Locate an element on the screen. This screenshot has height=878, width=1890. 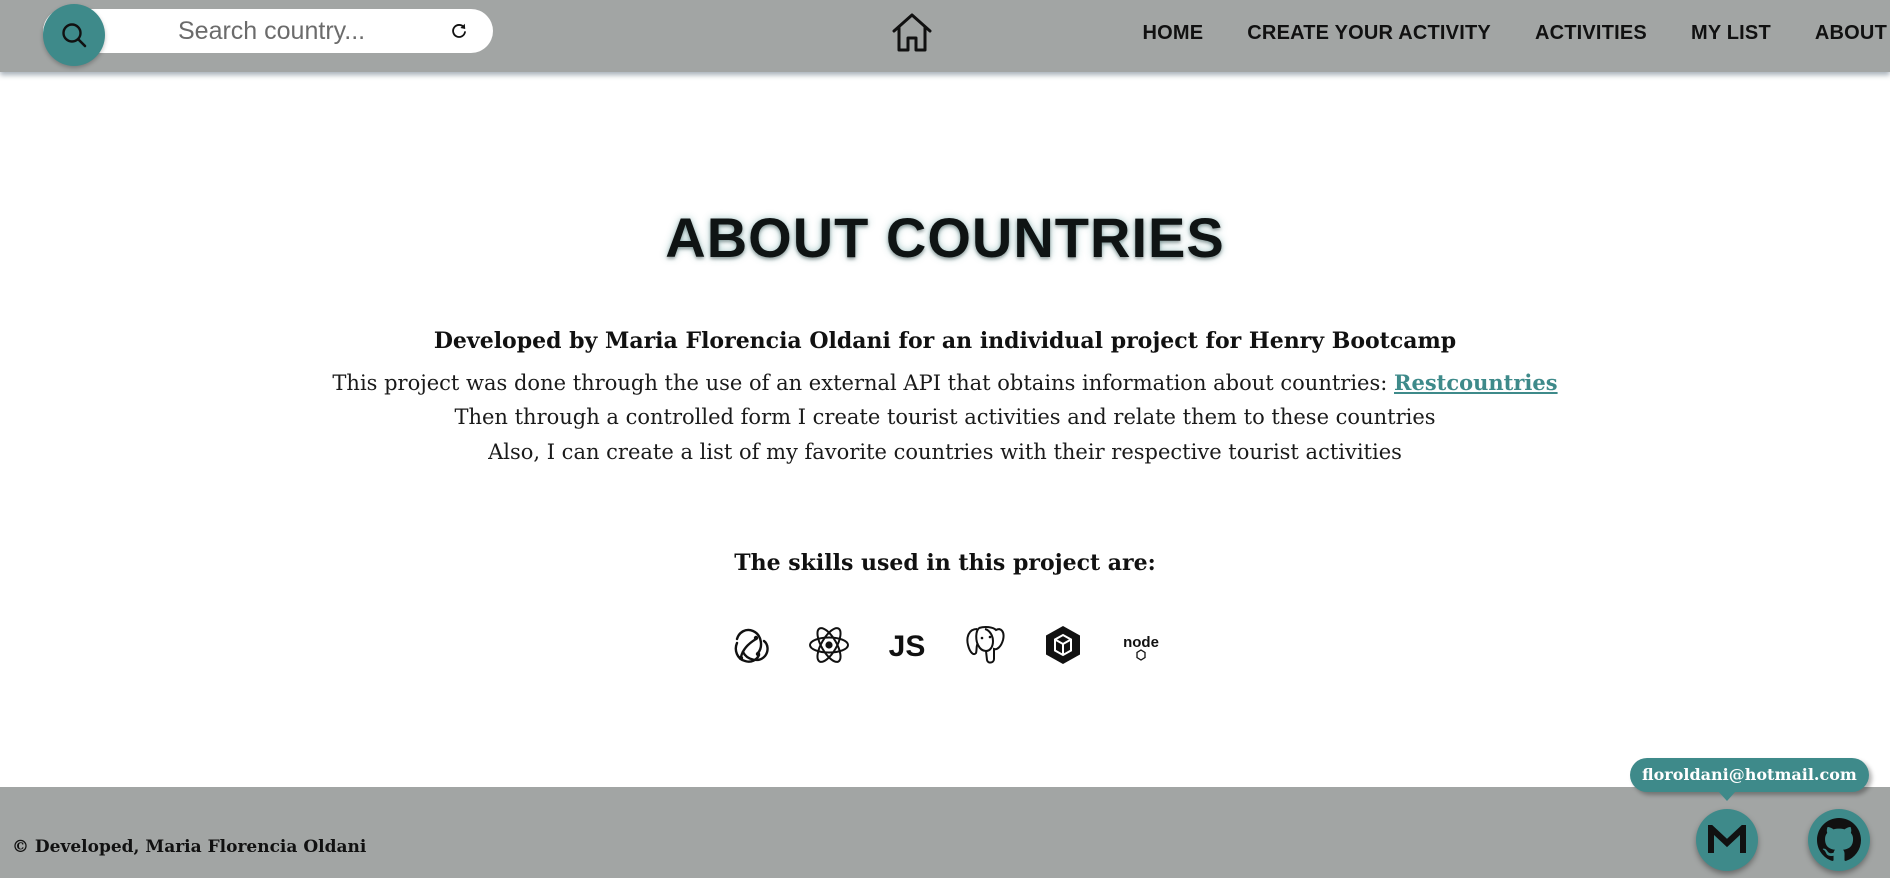
restcountries-link: Restcountries is located at coordinates (1476, 382).